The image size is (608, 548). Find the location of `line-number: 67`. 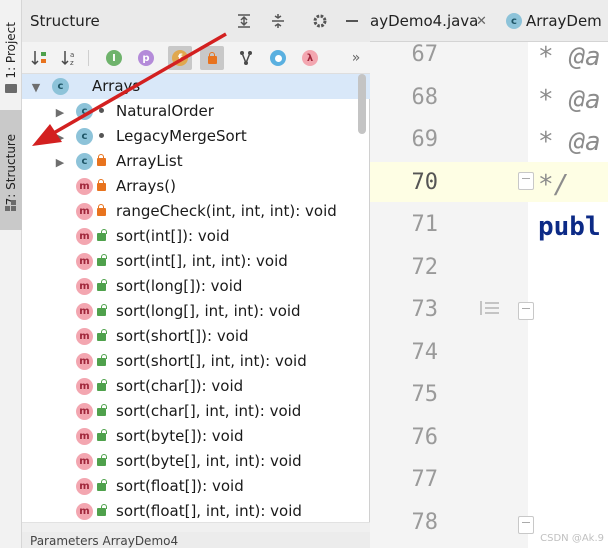

line-number: 67 is located at coordinates (425, 54).